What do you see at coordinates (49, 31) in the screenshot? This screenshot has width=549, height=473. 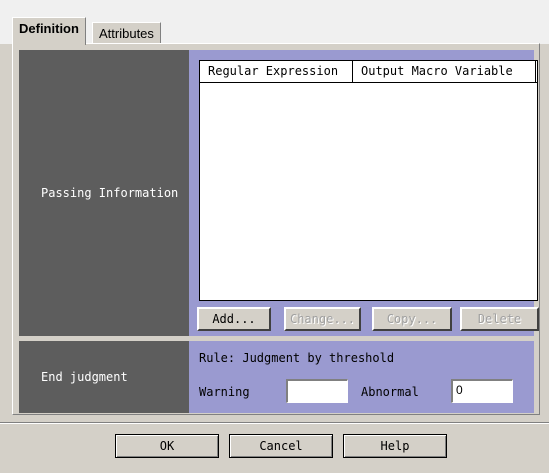 I see `tab-definition: Definition` at bounding box center [49, 31].